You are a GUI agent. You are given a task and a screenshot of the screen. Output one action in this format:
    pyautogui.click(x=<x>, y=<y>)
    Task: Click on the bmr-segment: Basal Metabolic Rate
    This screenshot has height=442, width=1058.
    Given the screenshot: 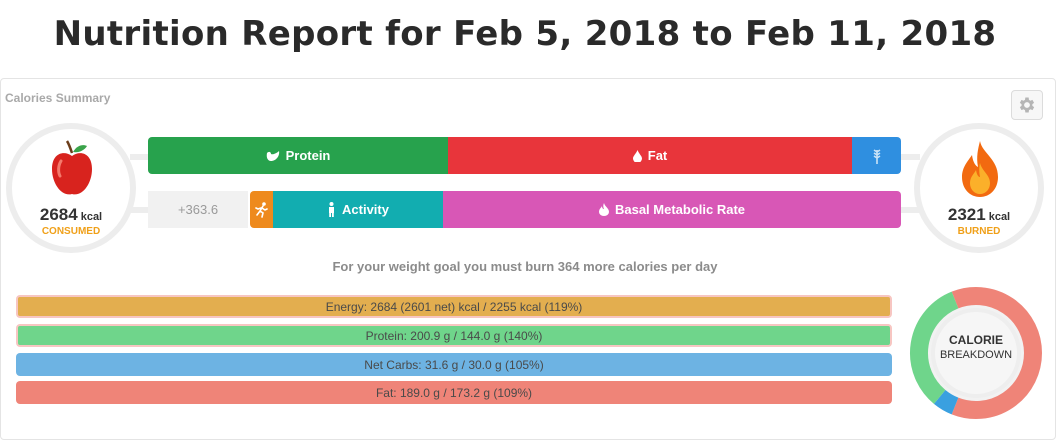 What is the action you would take?
    pyautogui.click(x=672, y=209)
    